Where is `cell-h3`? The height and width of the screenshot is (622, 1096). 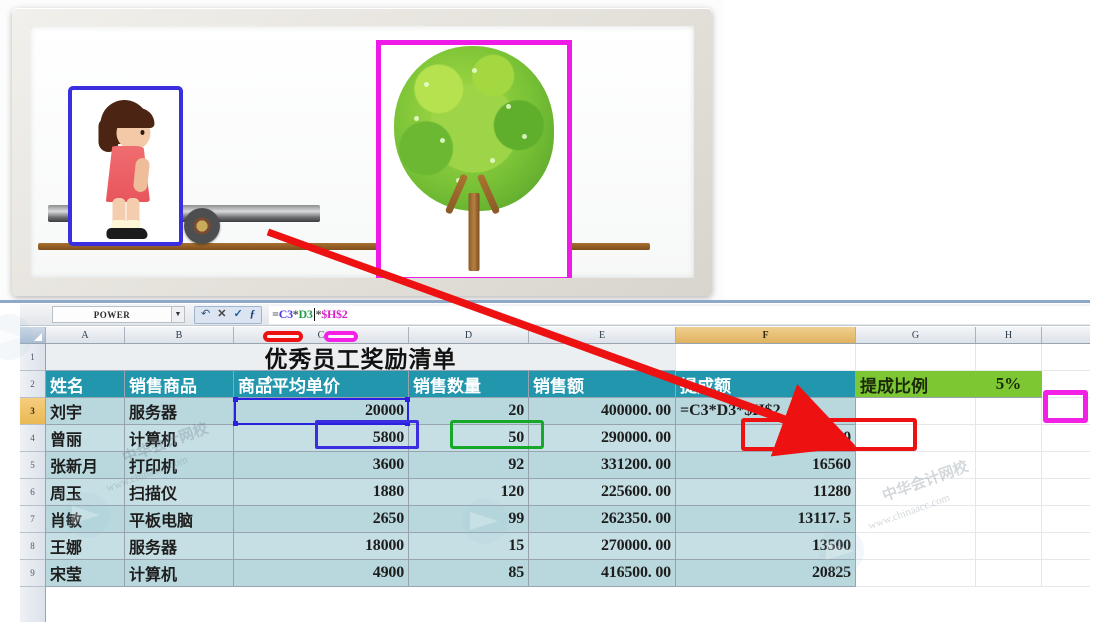 cell-h3 is located at coordinates (1009, 411).